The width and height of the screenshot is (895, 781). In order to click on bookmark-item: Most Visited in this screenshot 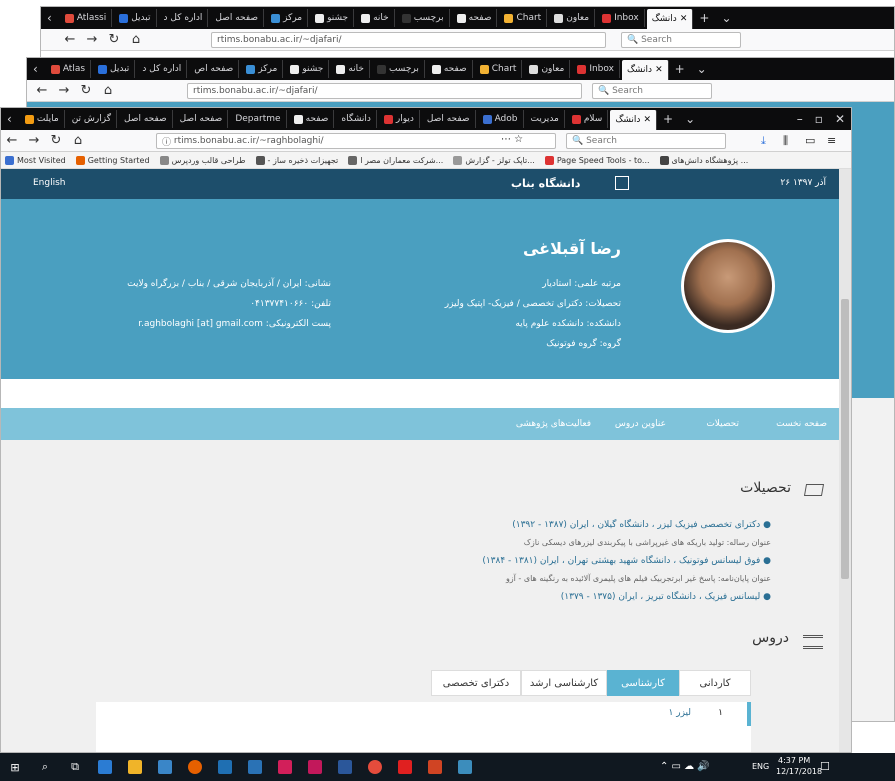, I will do `click(35, 160)`.